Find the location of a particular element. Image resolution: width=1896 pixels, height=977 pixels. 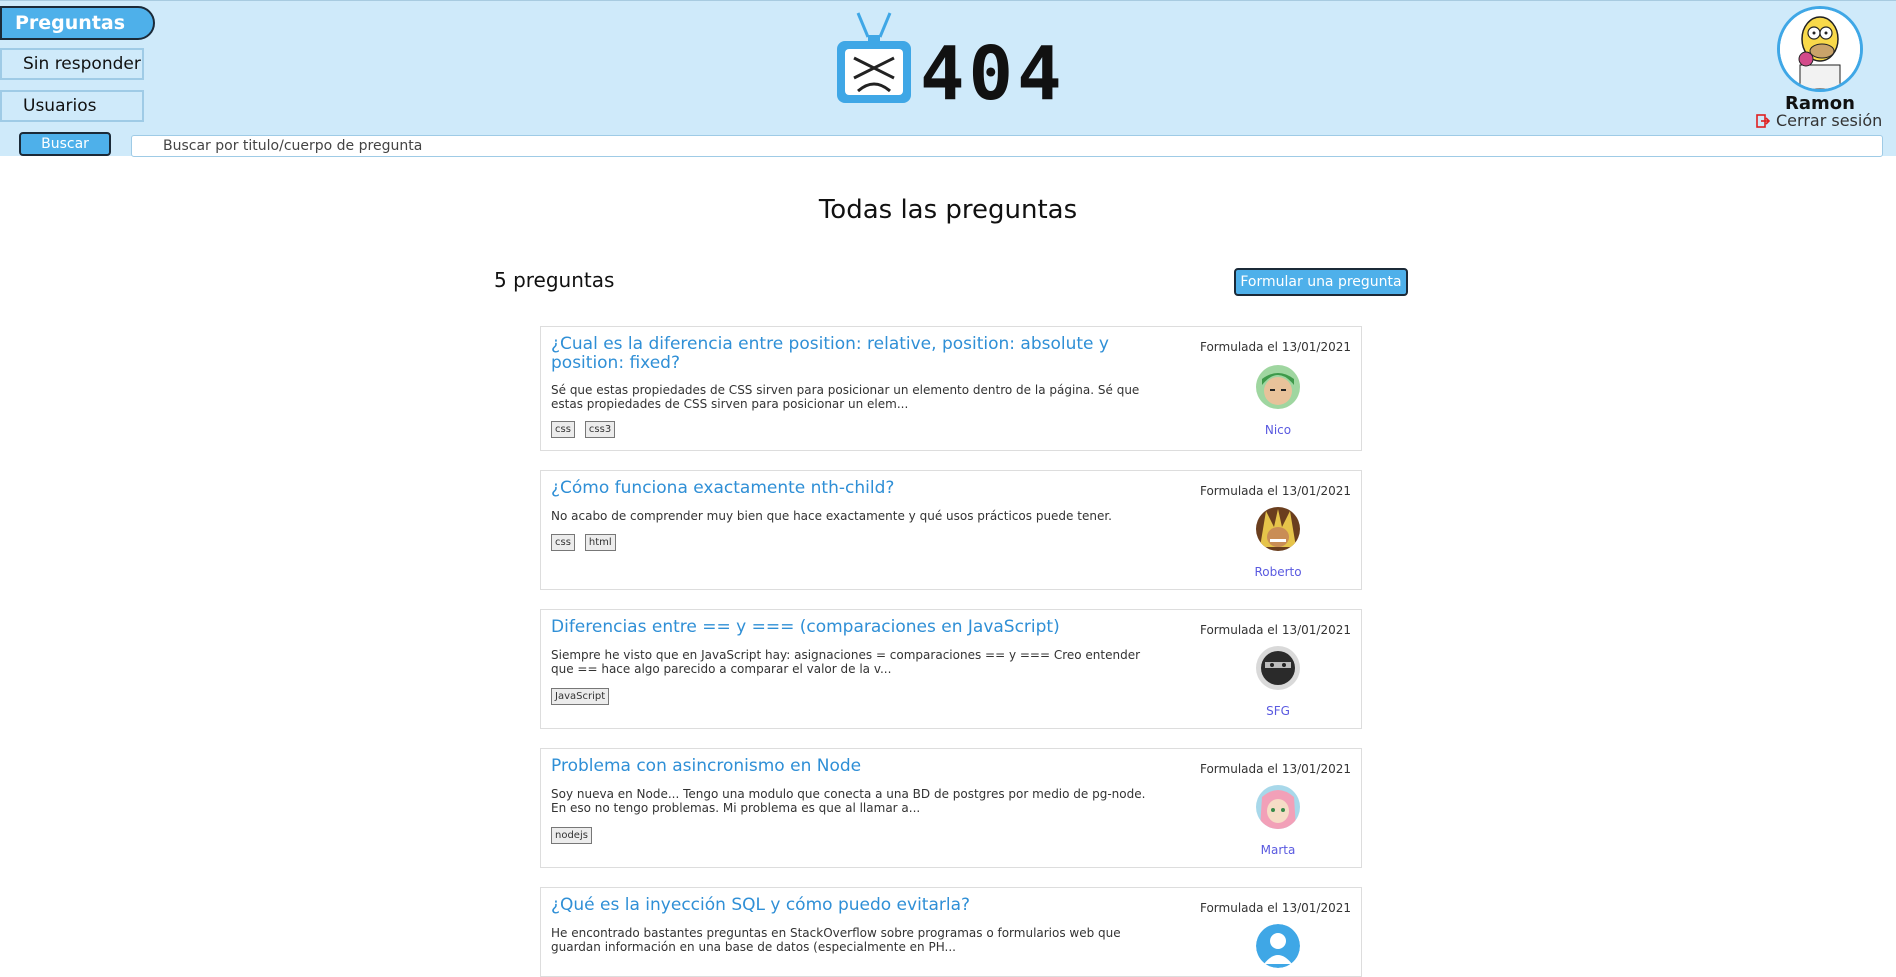

tv-icon is located at coordinates (874, 57).